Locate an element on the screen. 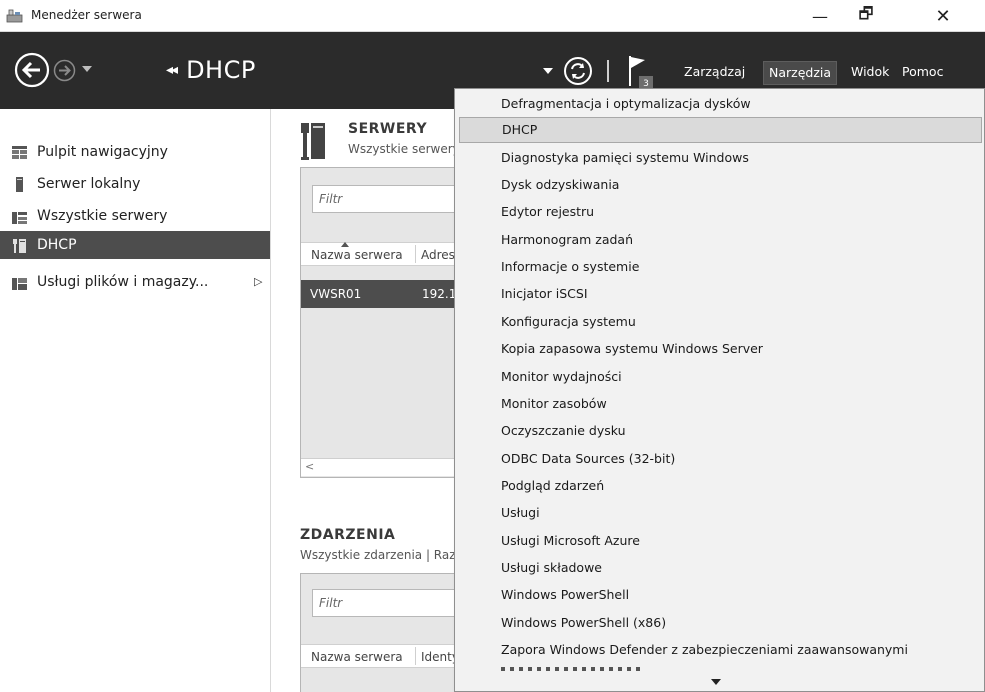 This screenshot has width=985, height=692. sort-ascending-icon is located at coordinates (345, 244).